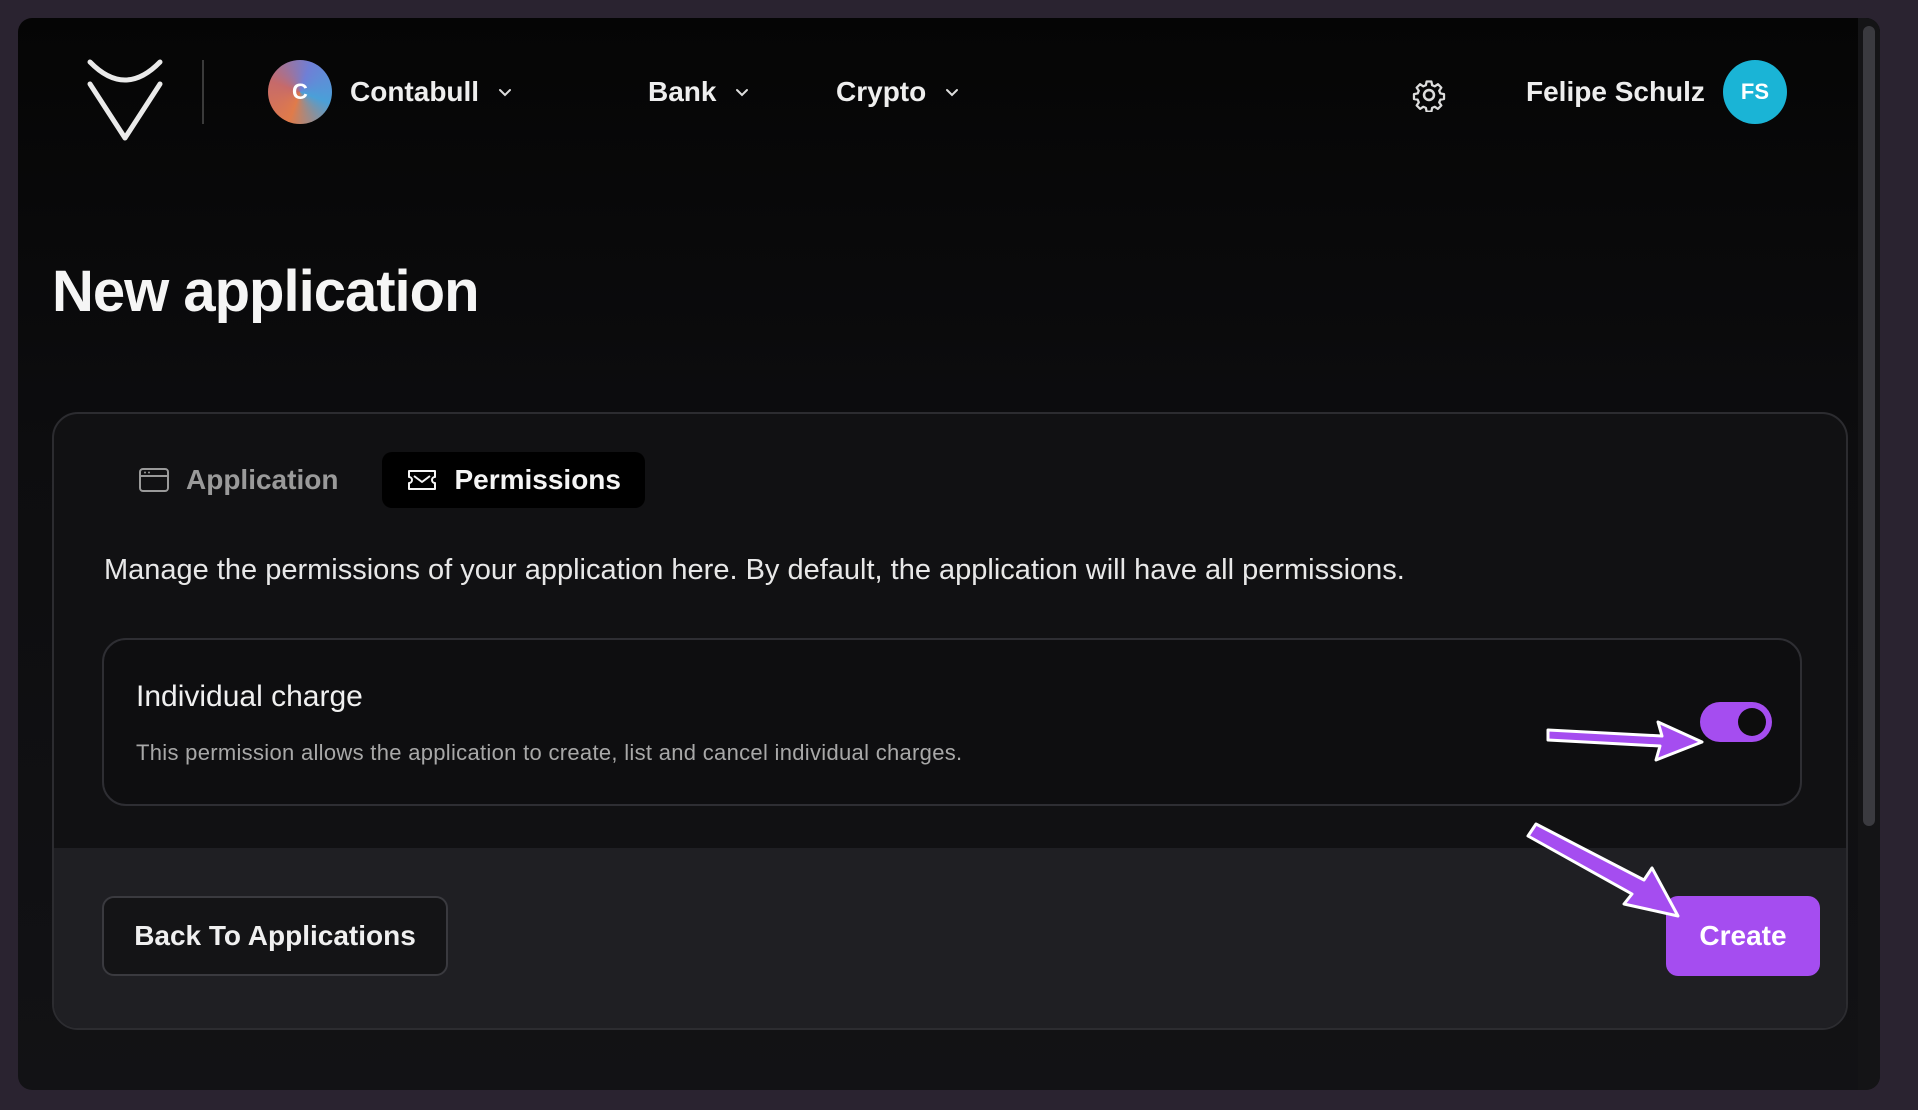  Describe the element at coordinates (1752, 722) in the screenshot. I see `toggle-knob` at that location.